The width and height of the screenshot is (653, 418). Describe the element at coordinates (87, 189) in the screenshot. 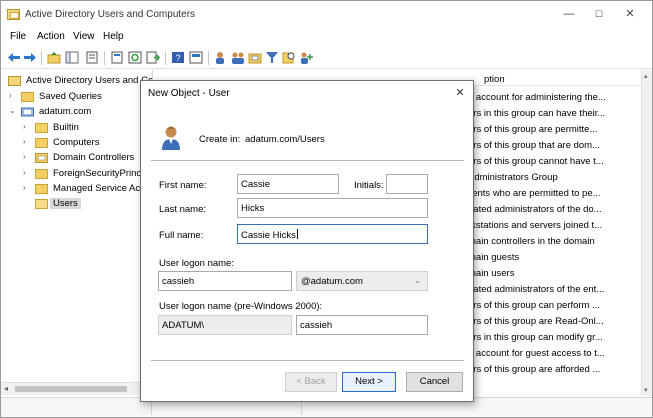

I see `tree-item-managed-service-accounts: › Managed Service Accou` at that location.